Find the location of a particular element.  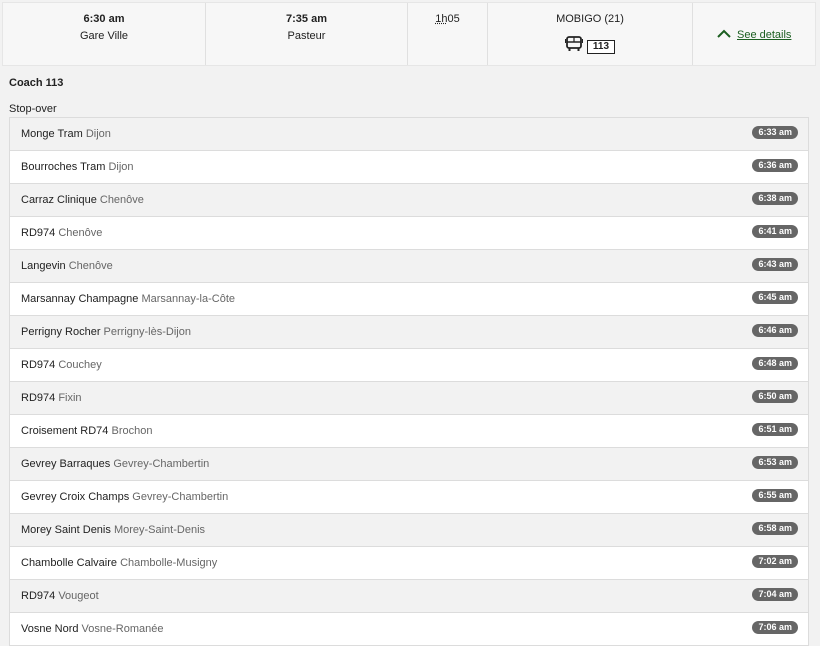

stop-name: Morey Saint Denis Morey-Saint-Denis is located at coordinates (113, 530).